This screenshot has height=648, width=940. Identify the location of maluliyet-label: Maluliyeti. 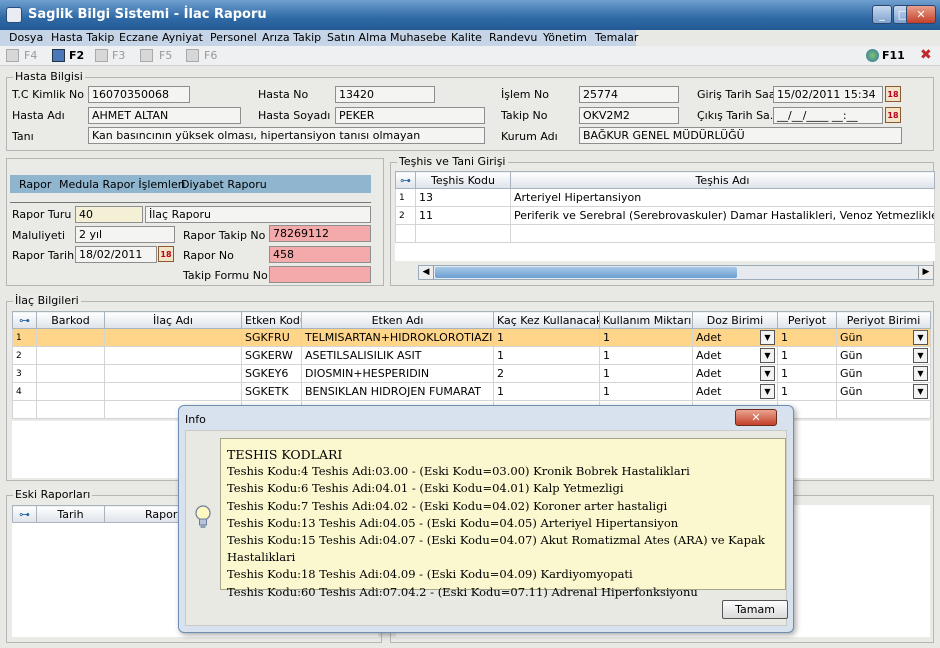
(39, 235).